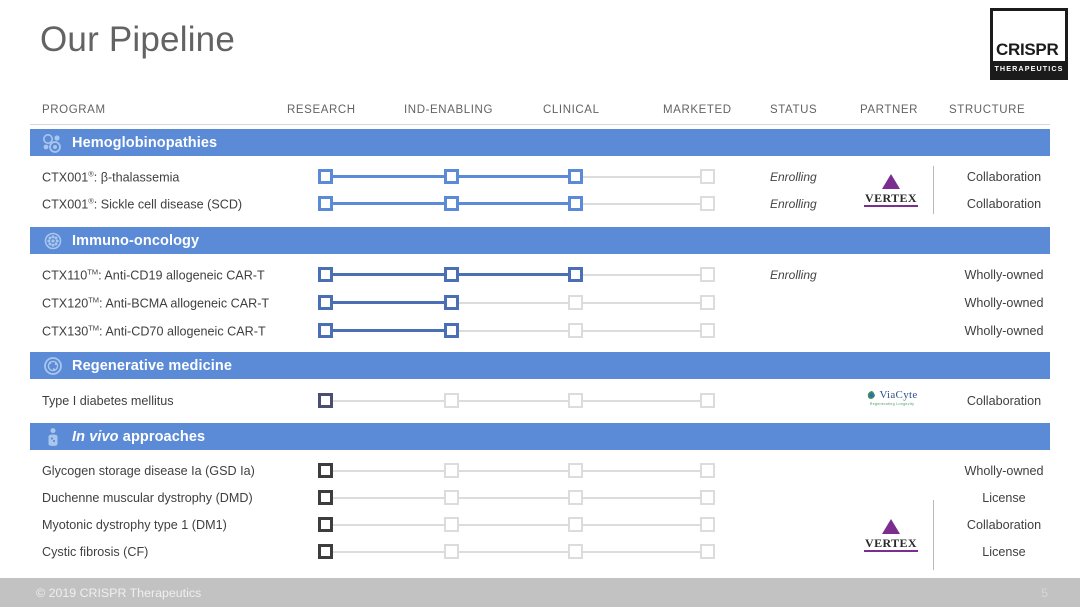 The width and height of the screenshot is (1080, 607). I want to click on section-label-rest: approaches, so click(164, 436).